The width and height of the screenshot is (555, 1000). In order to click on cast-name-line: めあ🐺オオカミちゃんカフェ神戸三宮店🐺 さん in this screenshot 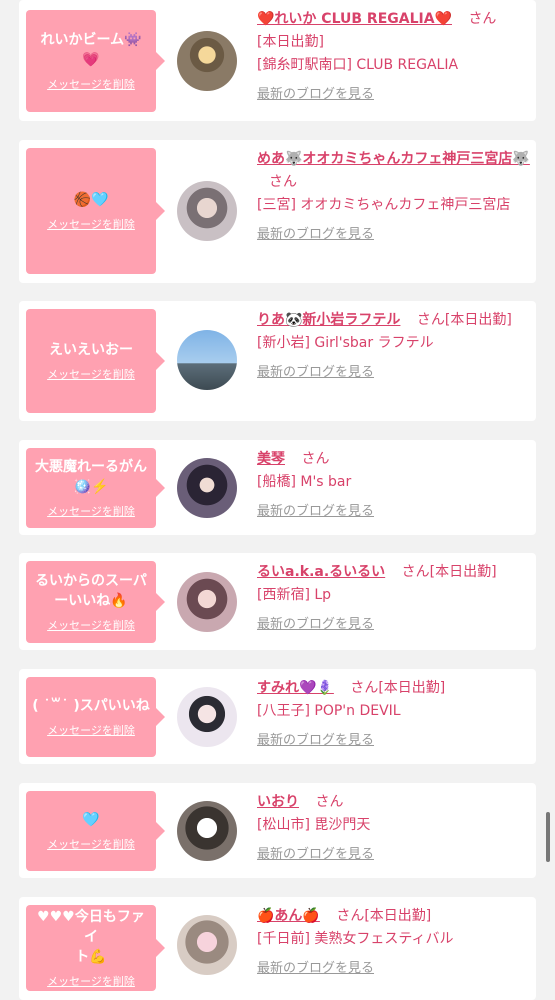, I will do `click(394, 171)`.